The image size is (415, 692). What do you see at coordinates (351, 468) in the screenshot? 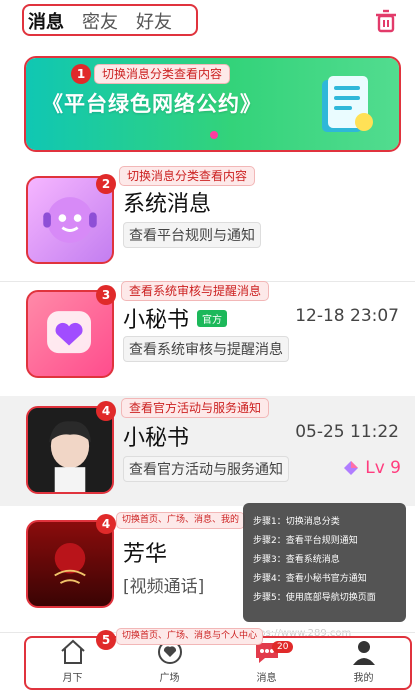
I see `level-diamond-icon` at bounding box center [351, 468].